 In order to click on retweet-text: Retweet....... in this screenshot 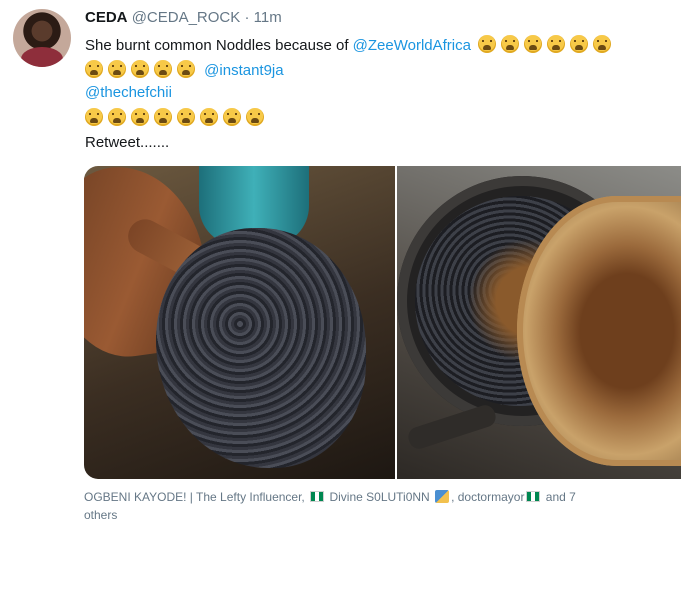, I will do `click(127, 142)`.